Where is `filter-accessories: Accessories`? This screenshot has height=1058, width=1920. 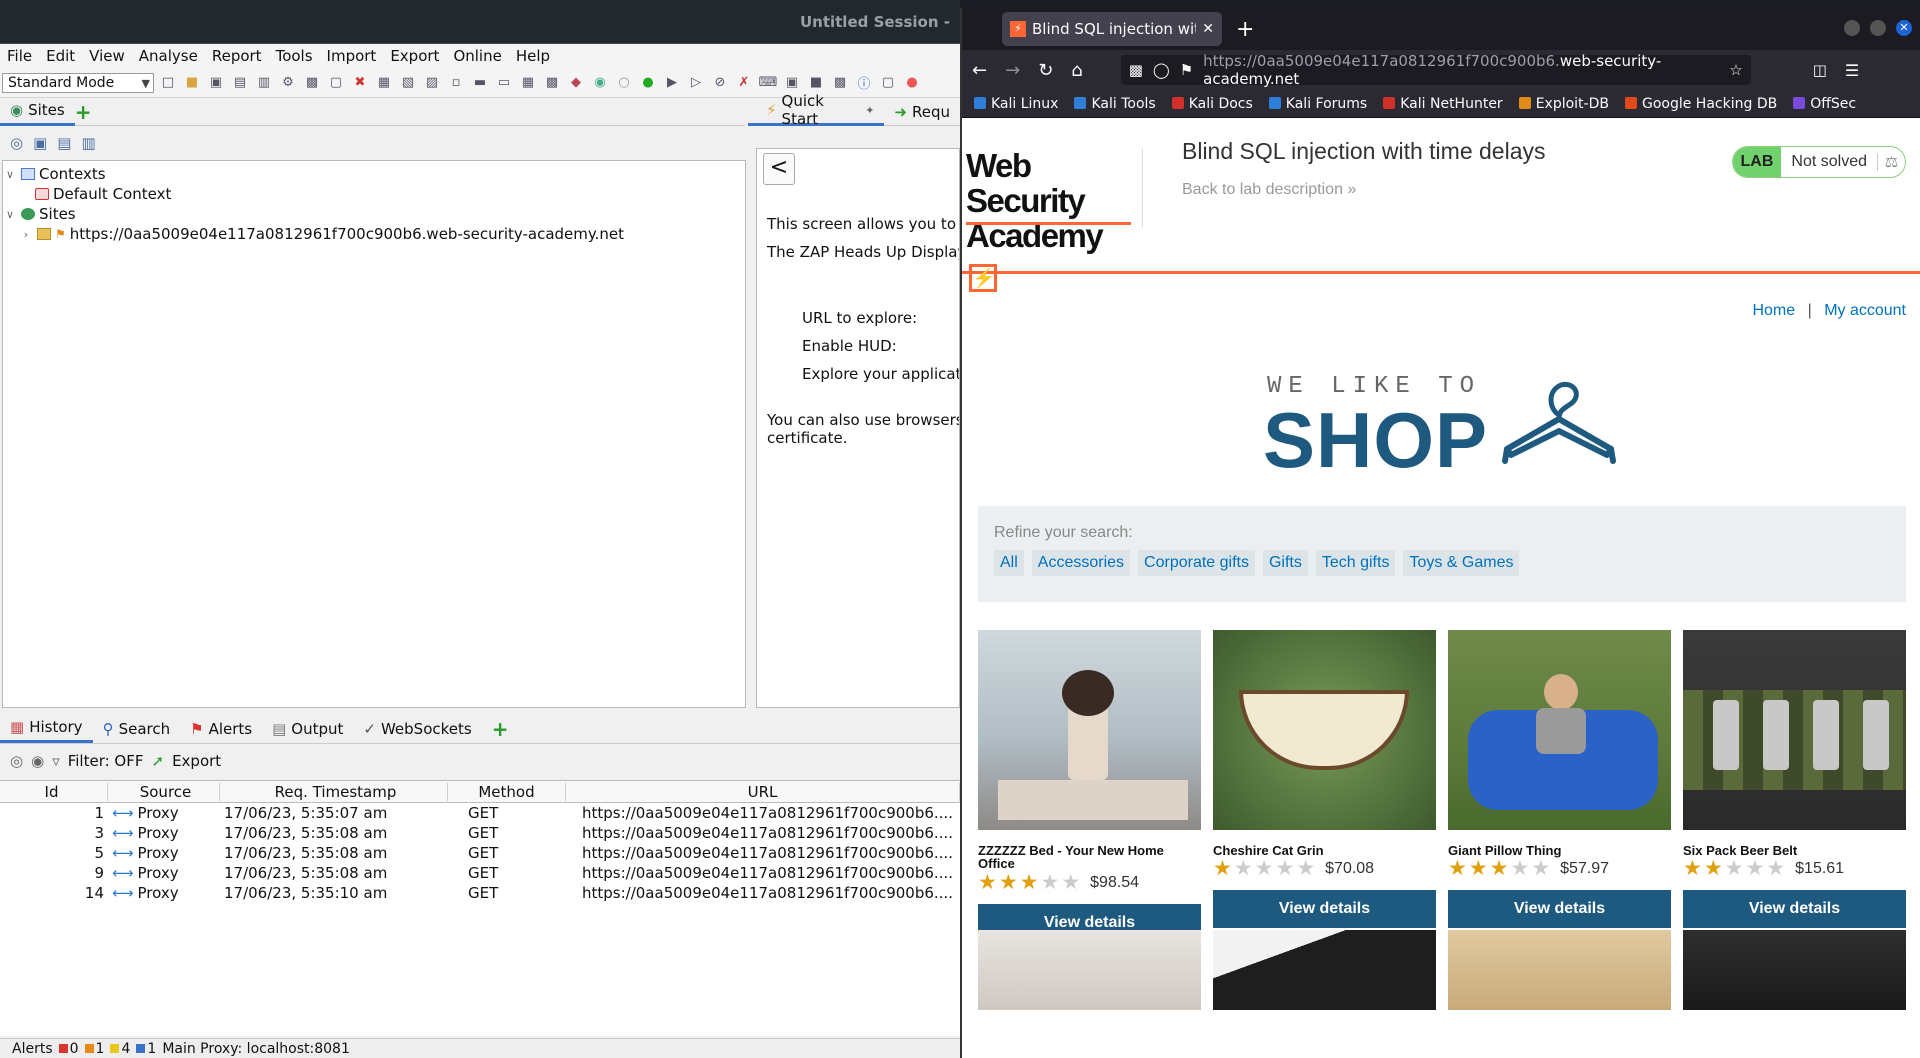 filter-accessories: Accessories is located at coordinates (1081, 563).